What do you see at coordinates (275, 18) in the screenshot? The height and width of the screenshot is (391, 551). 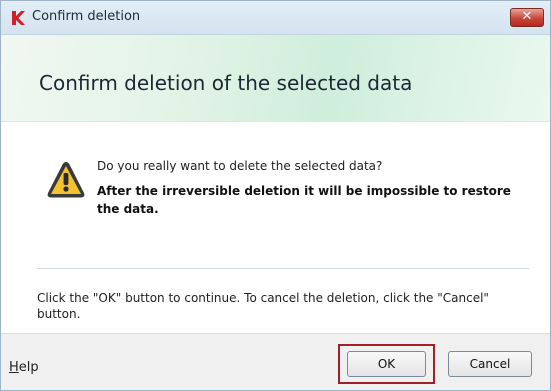 I see `title-bar: Confirm deletion ✕` at bounding box center [275, 18].